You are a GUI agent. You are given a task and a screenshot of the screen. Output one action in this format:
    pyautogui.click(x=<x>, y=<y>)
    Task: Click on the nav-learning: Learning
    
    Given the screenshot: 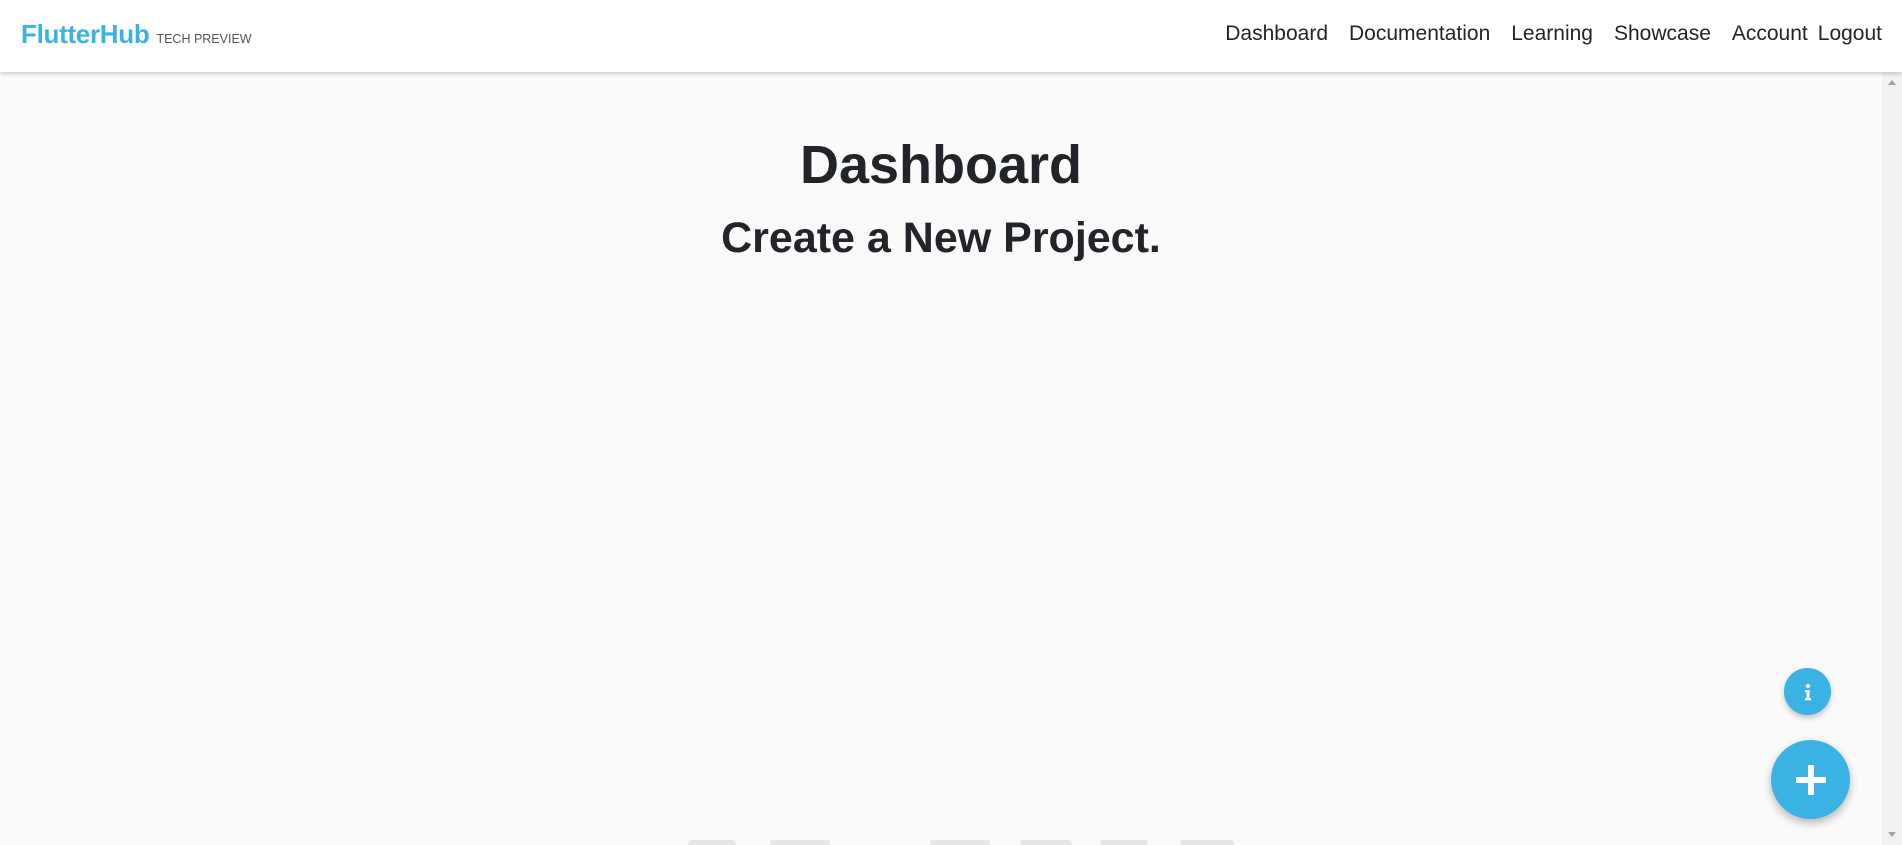 What is the action you would take?
    pyautogui.click(x=1552, y=34)
    